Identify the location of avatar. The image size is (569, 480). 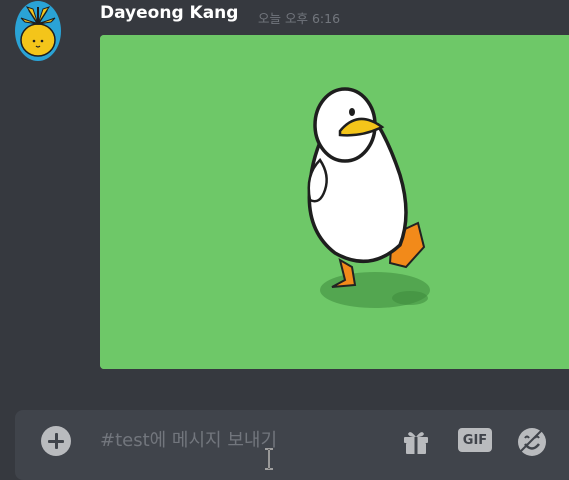
(38, 31).